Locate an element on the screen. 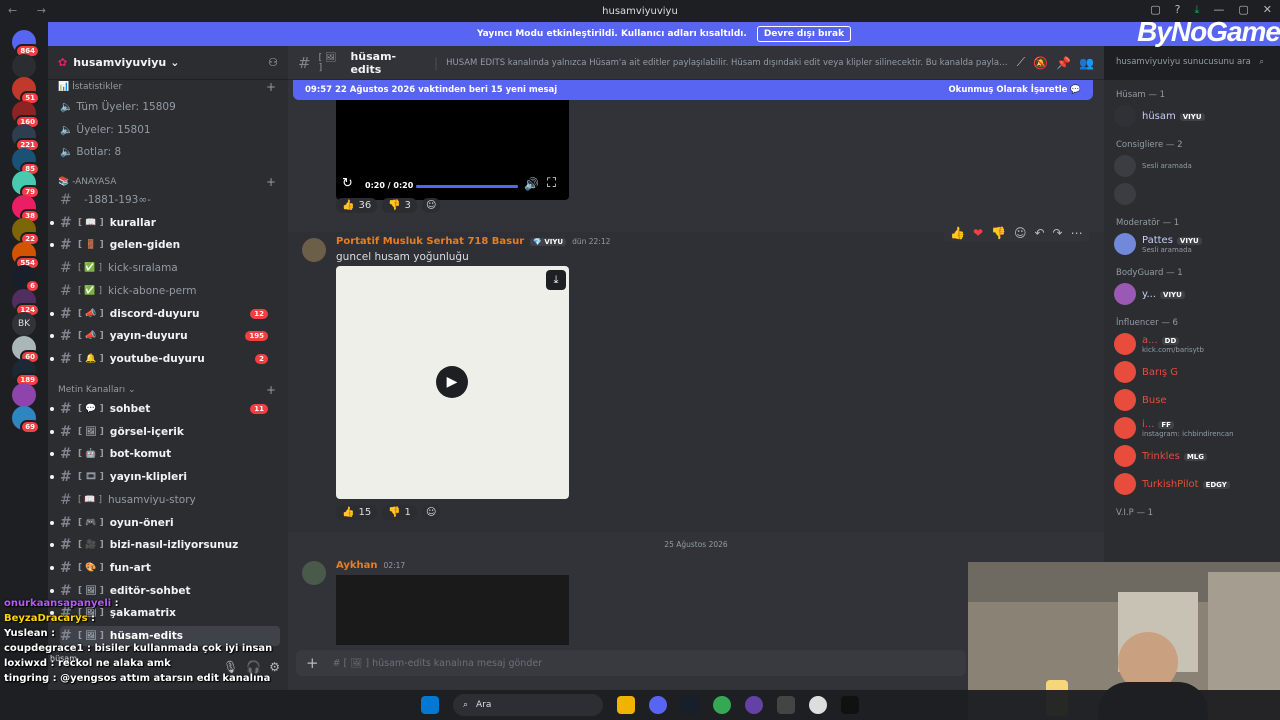  terminal-icon is located at coordinates (850, 705).